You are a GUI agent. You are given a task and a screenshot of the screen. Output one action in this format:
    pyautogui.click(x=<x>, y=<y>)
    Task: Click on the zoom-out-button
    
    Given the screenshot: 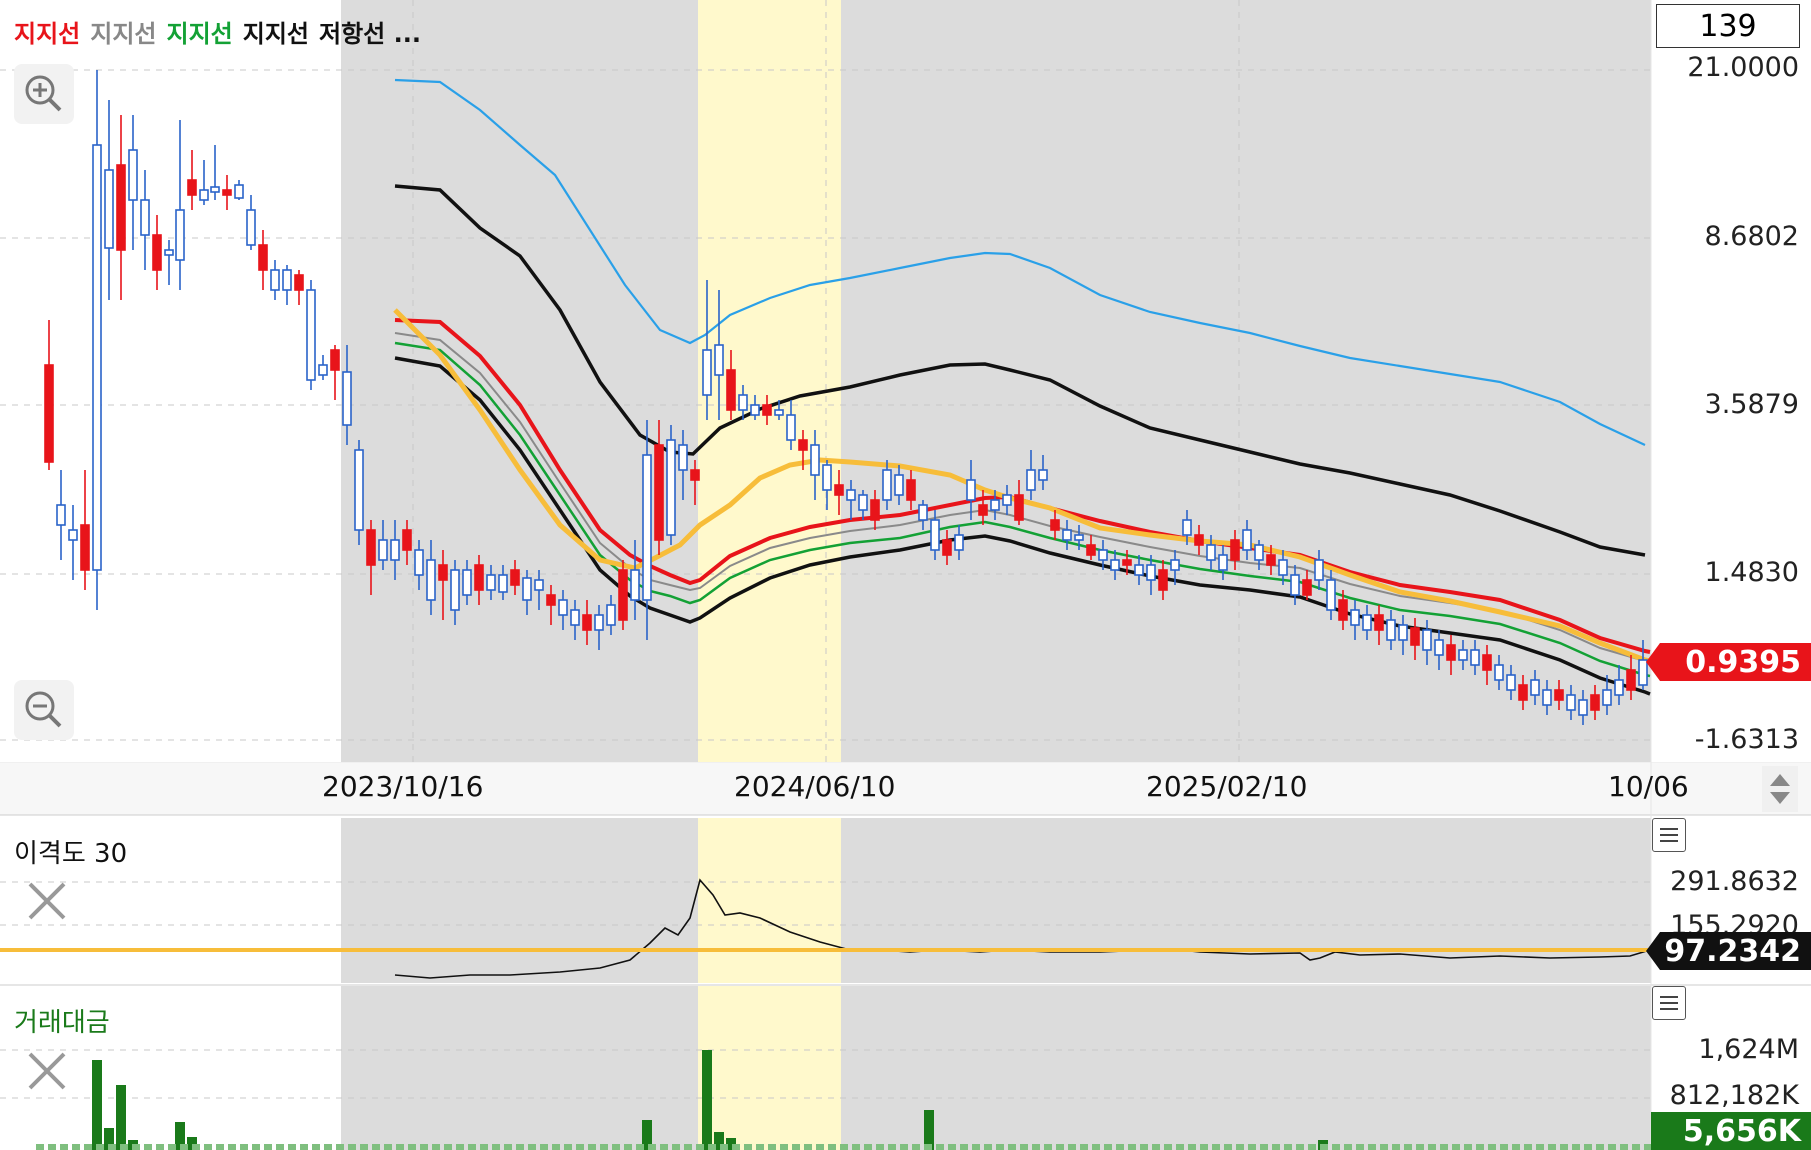 What is the action you would take?
    pyautogui.click(x=44, y=710)
    